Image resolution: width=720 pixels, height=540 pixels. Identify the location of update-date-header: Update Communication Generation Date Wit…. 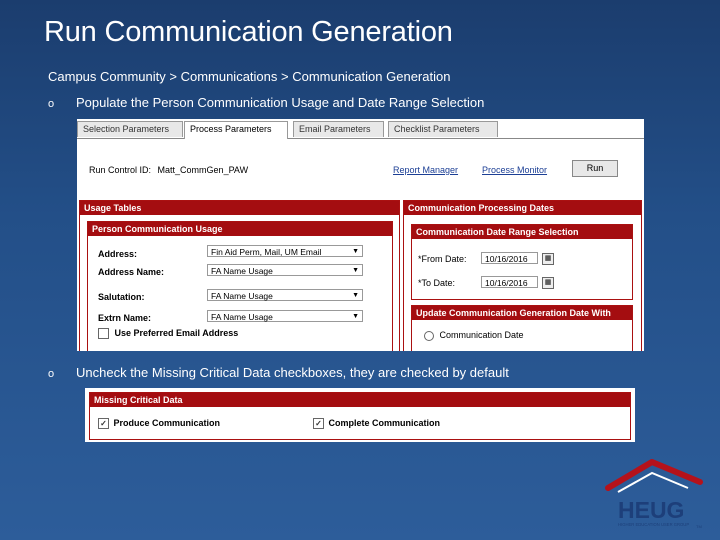
(522, 313).